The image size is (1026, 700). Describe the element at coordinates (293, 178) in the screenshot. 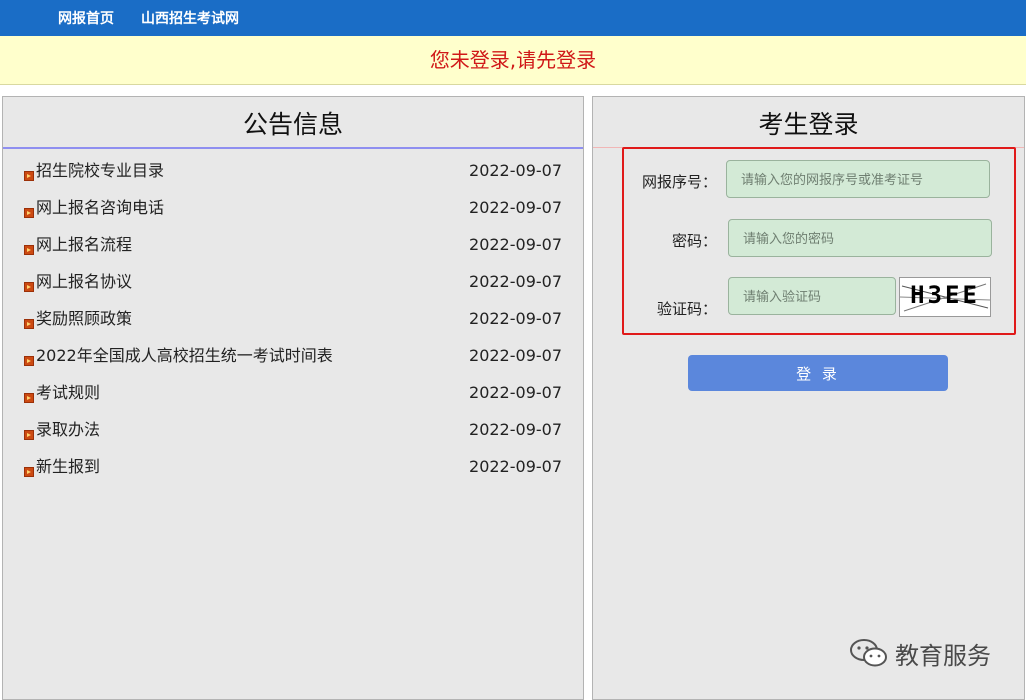

I see `announcement-item: 招生院校专业目录 2022-09-07` at that location.